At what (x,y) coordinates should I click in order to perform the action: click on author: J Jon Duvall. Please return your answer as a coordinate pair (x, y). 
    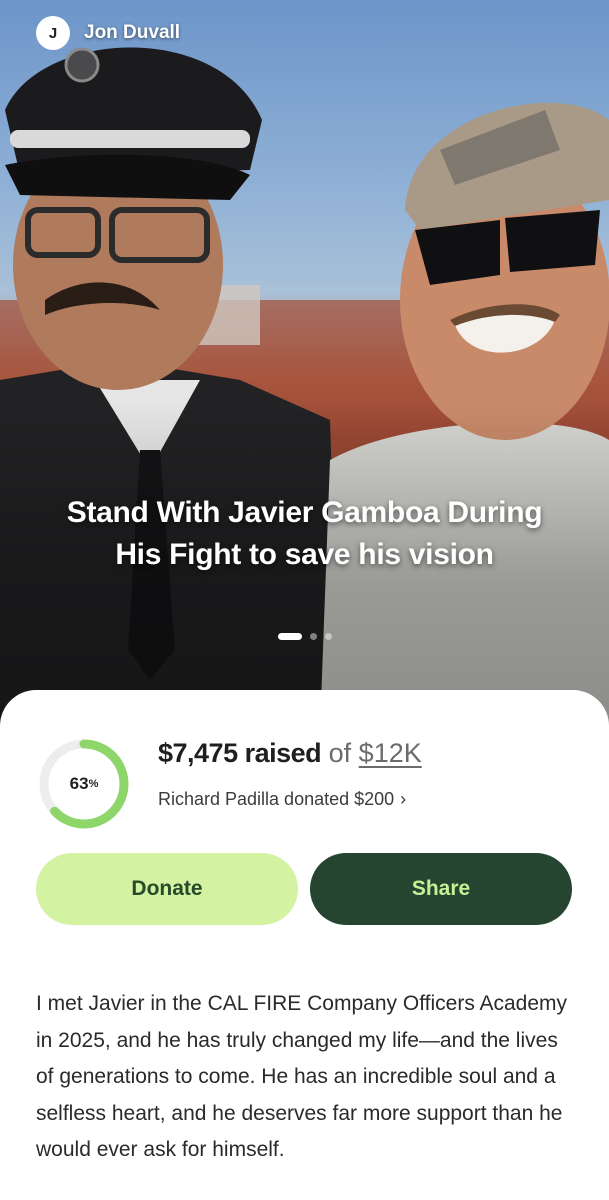
    Looking at the image, I should click on (108, 33).